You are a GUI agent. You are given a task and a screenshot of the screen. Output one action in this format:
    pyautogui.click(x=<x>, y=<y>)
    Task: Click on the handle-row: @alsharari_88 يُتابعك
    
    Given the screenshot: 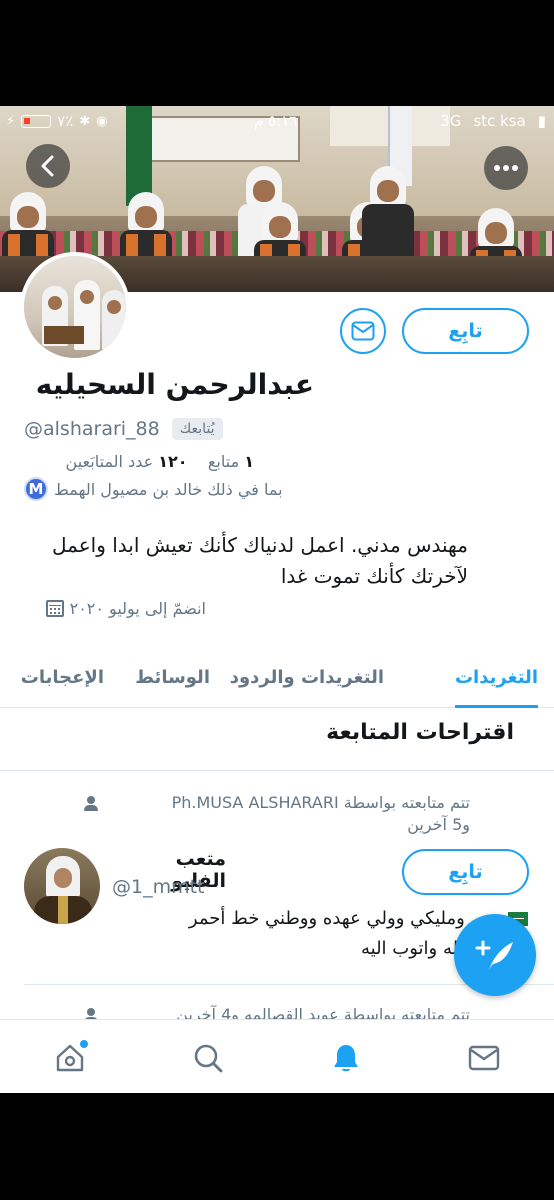 What is the action you would take?
    pyautogui.click(x=123, y=429)
    